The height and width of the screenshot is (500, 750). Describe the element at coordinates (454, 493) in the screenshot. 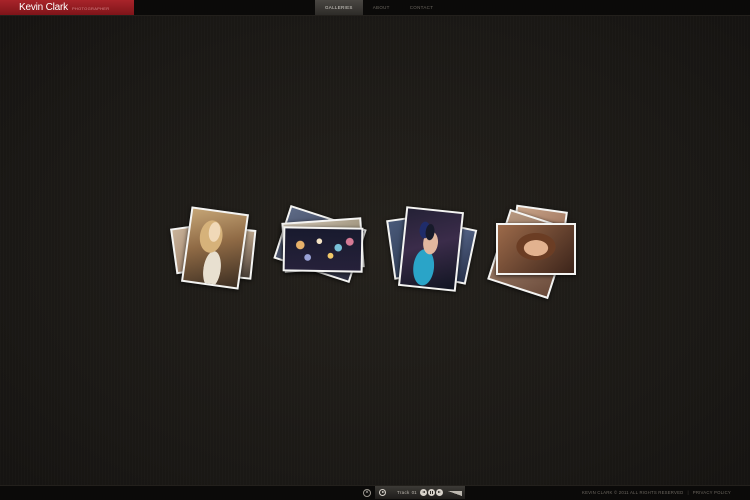

I see `volume-icon` at that location.